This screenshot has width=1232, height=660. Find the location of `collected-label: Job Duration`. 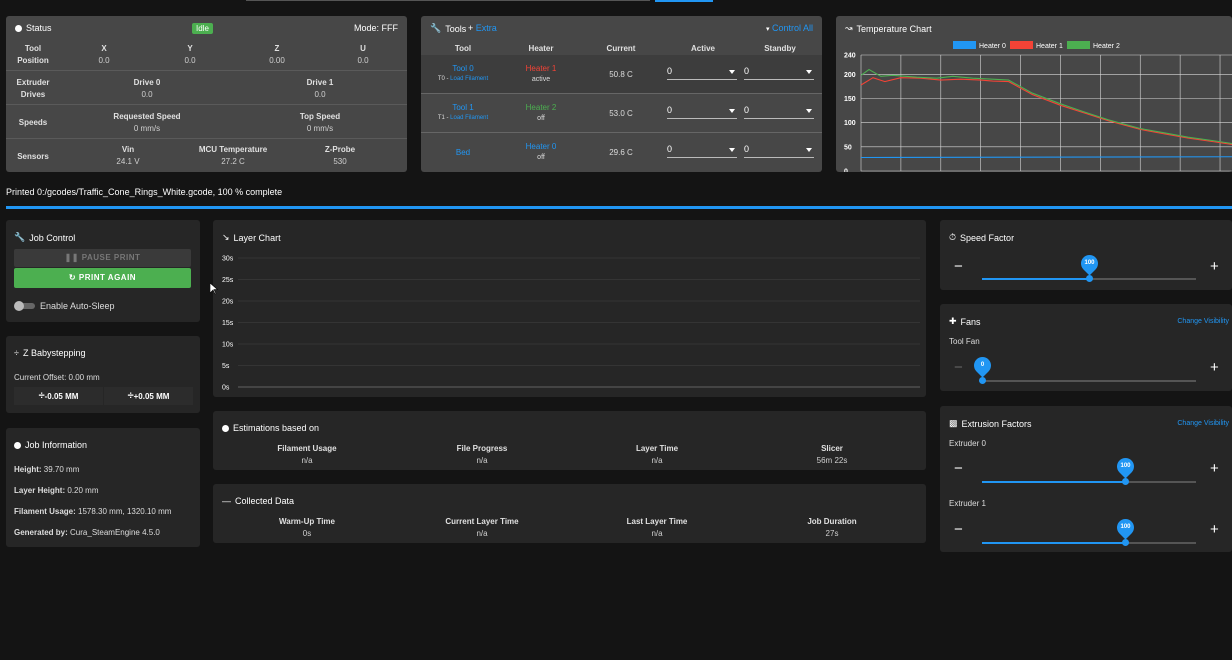

collected-label: Job Duration is located at coordinates (832, 521).